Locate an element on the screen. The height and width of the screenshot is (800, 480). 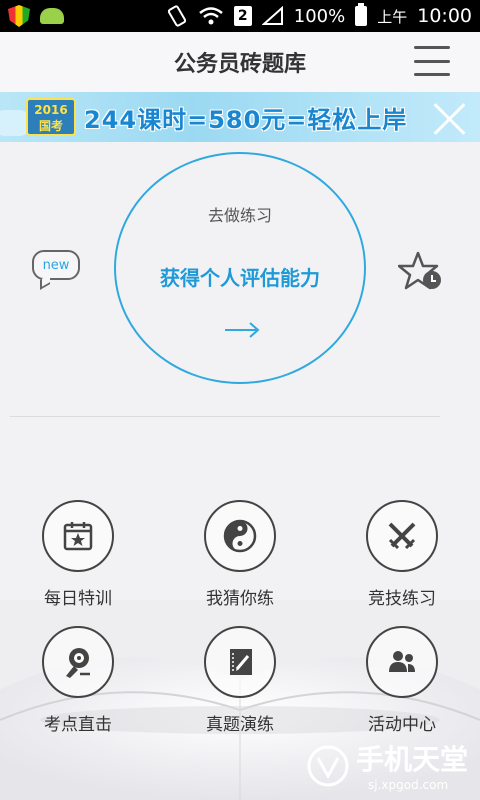
exam-badge: 2016 国考 is located at coordinates (51, 117).